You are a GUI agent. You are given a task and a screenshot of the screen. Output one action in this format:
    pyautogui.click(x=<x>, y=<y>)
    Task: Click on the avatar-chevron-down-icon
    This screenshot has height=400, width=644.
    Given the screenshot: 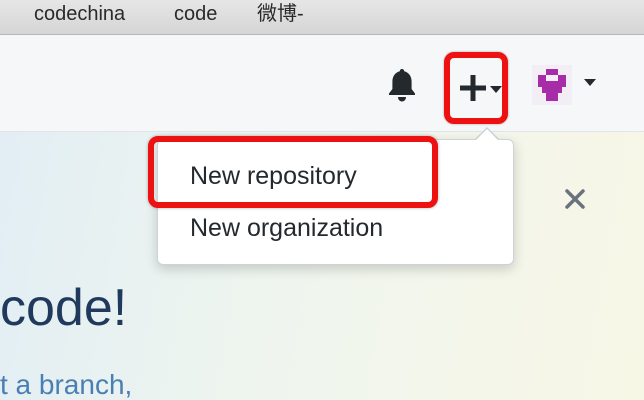 What is the action you would take?
    pyautogui.click(x=590, y=82)
    